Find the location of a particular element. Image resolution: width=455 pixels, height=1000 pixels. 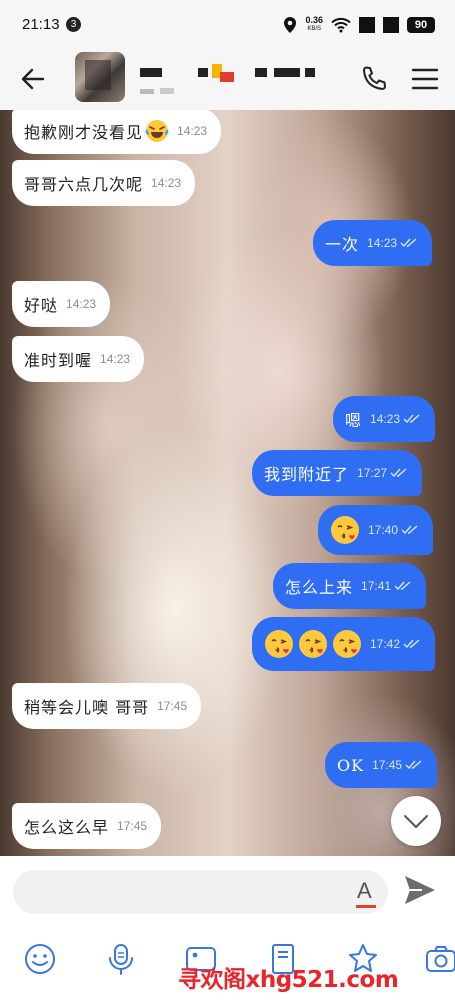

message-outgoing: 嗯 14:23 is located at coordinates (384, 419).